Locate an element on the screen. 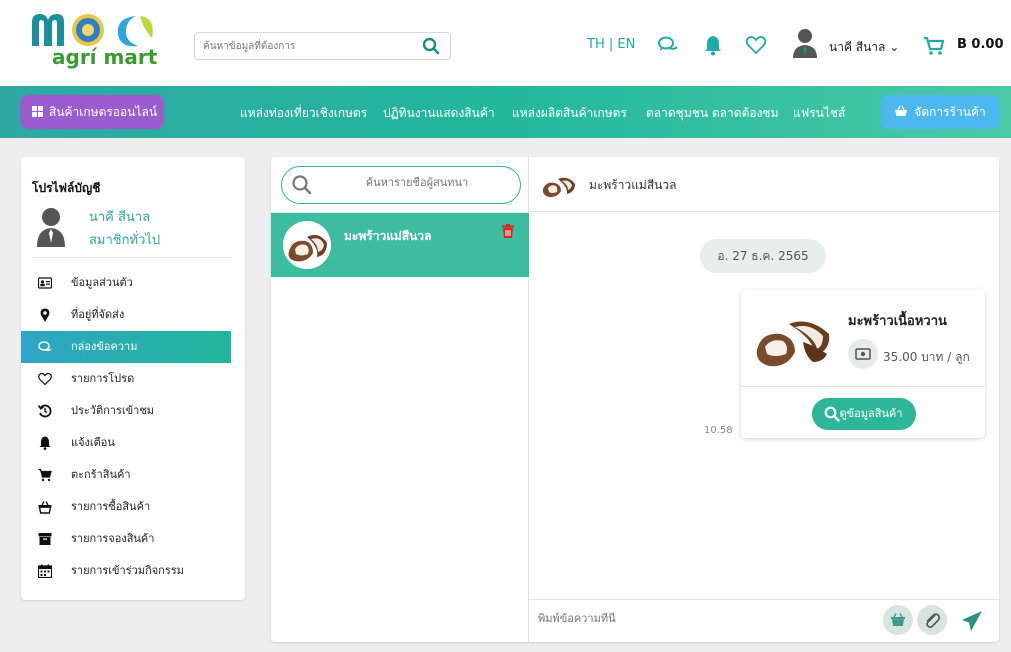  sidebar-item-personal-info: ข้อมูลส่วนตัว is located at coordinates (133, 283).